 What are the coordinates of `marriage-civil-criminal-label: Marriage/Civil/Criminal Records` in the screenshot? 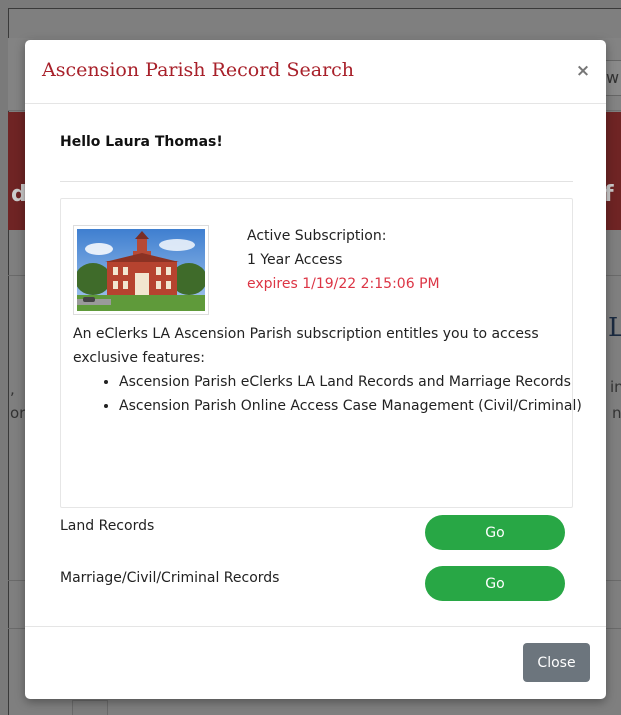 It's located at (170, 578).